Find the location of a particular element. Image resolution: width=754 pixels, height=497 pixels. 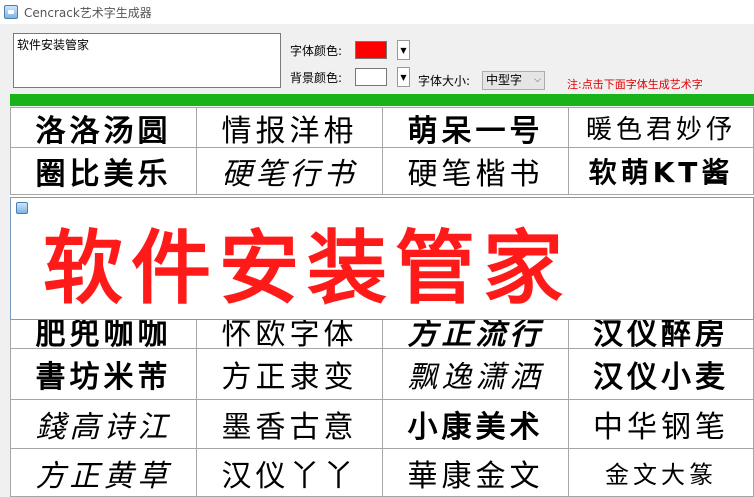

font-cell: 硬笔楷书 is located at coordinates (475, 171).